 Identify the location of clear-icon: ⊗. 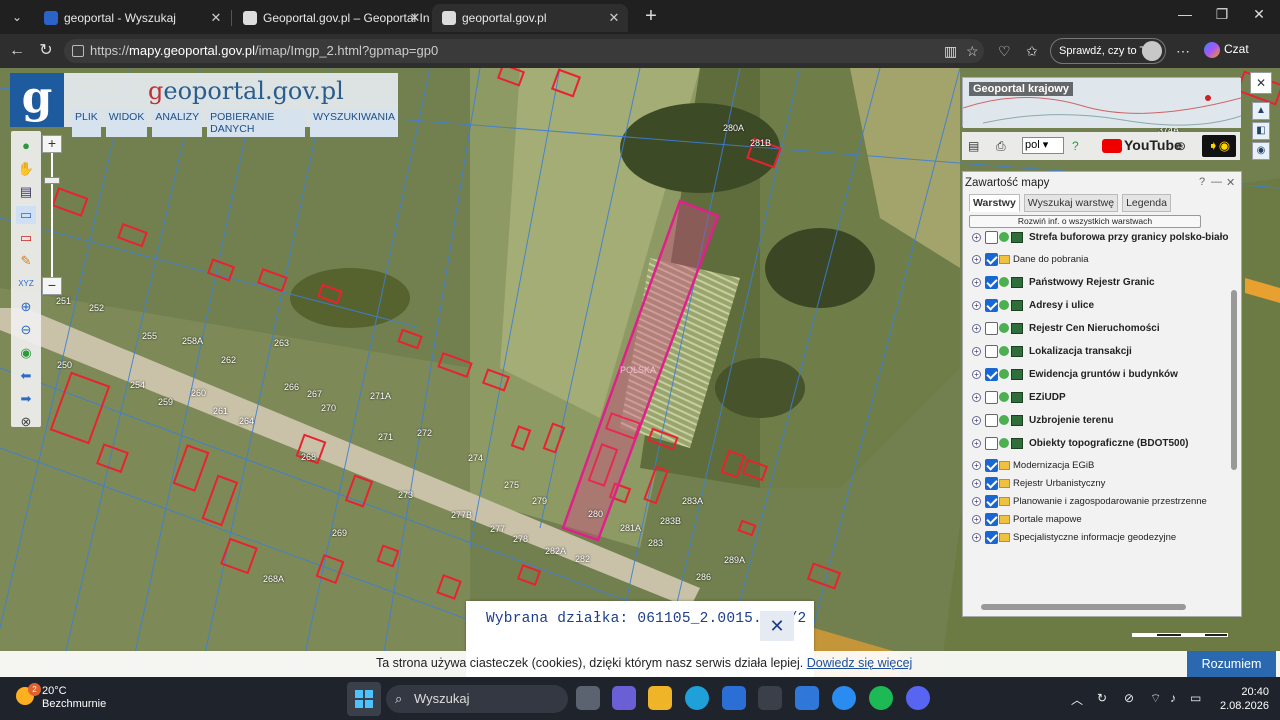
(26, 422).